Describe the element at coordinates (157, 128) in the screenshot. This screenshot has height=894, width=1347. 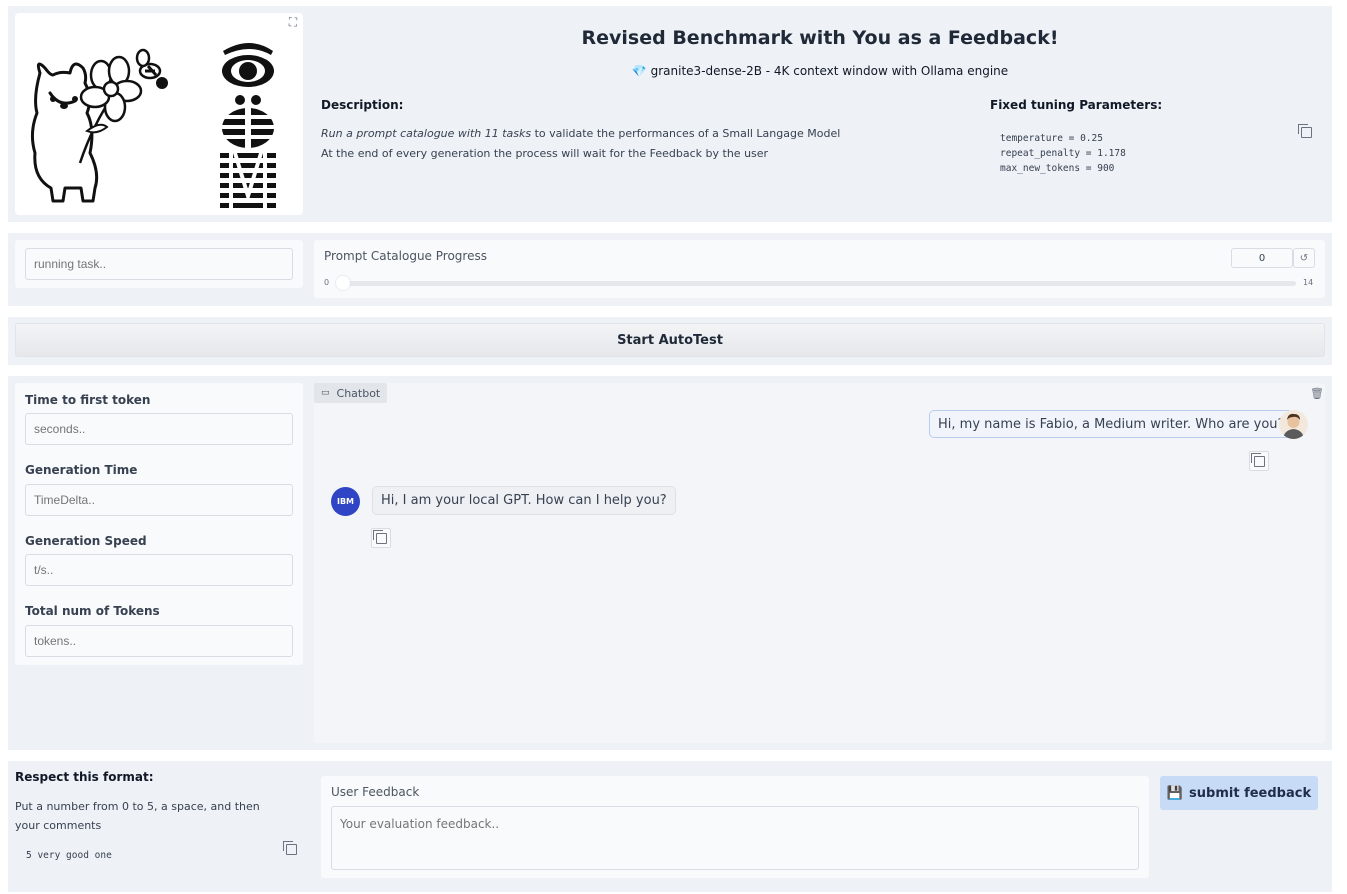
I see `llama-ibm-illustration` at that location.